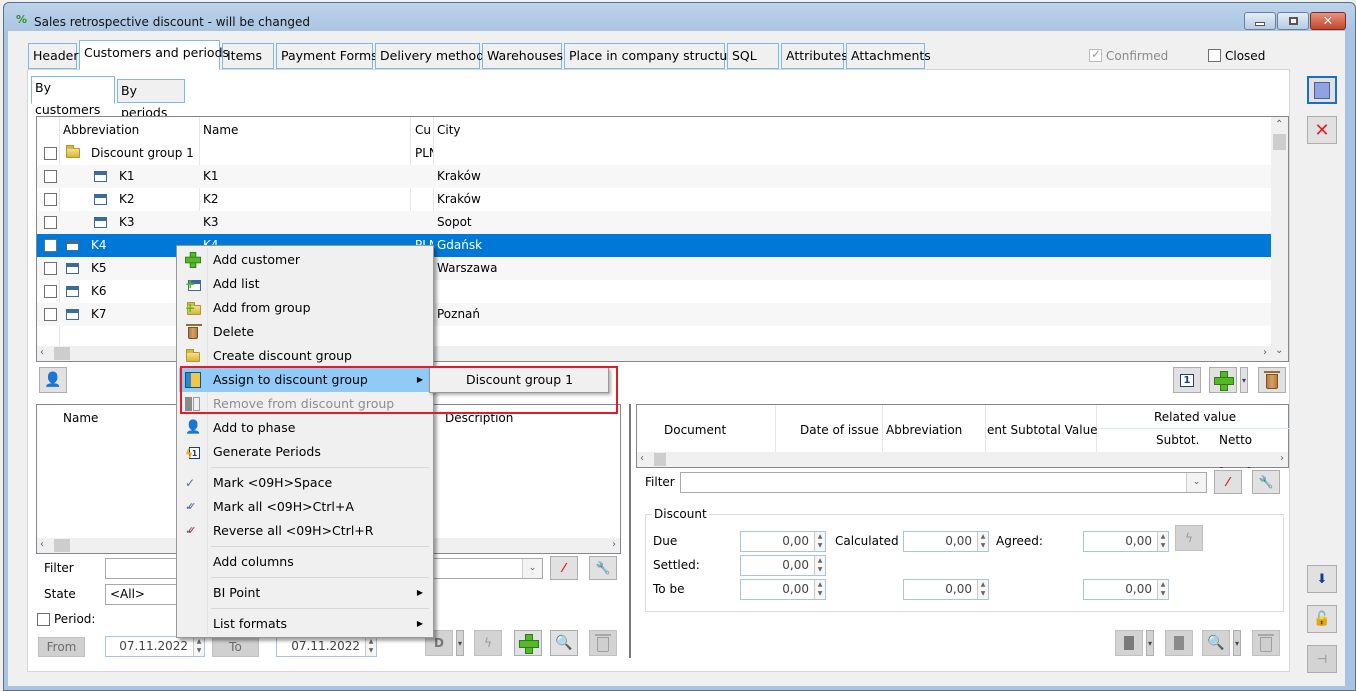  What do you see at coordinates (1126, 589) in the screenshot?
I see `agreed-to-be-input: 0,00 ▲ ▼` at bounding box center [1126, 589].